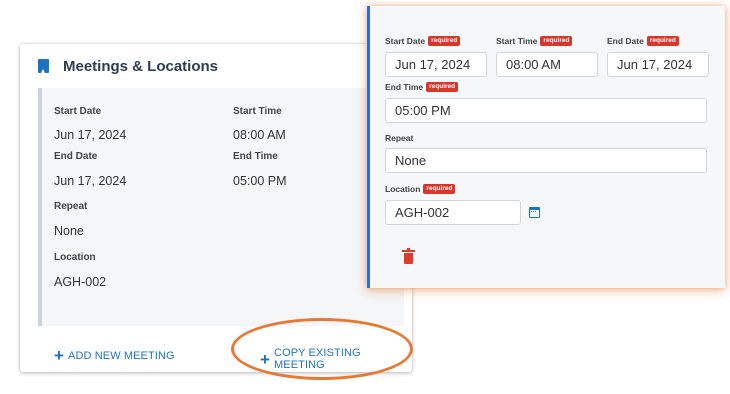 This screenshot has height=394, width=730. Describe the element at coordinates (453, 212) in the screenshot. I see `location-input: AGH-002` at that location.